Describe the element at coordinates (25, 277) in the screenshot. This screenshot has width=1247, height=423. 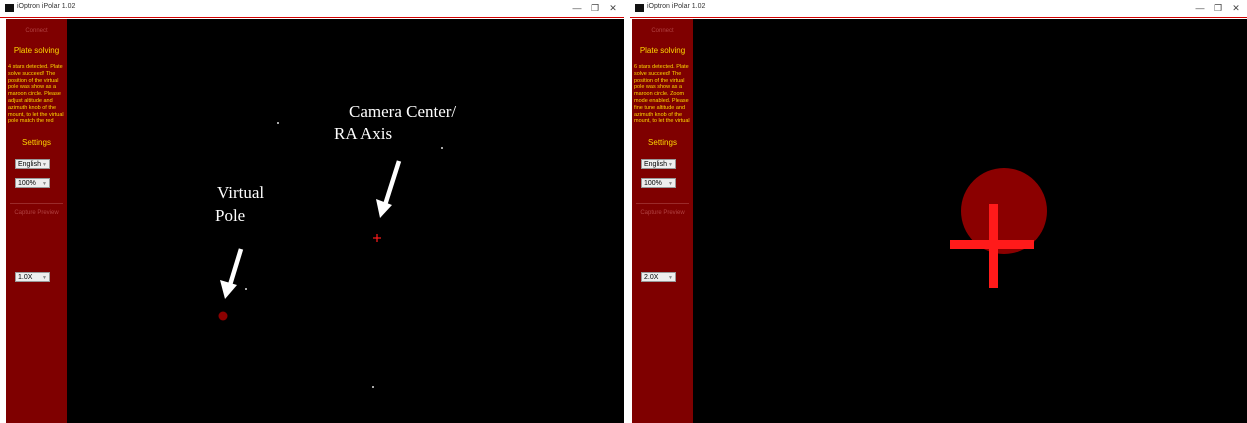
I see `magnification-value: 1.0X` at that location.